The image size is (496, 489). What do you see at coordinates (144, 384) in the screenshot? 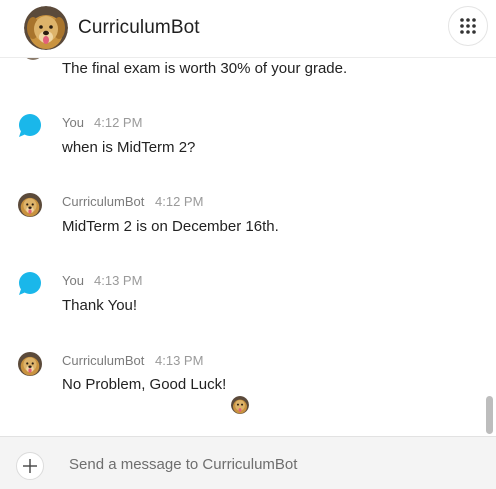
I see `message-text: No Problem, Good Luck!` at bounding box center [144, 384].